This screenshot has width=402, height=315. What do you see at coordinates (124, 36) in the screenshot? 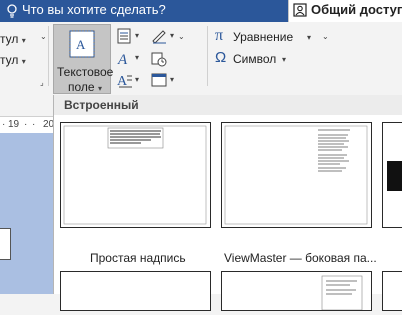
I see `quick-parts-icon` at bounding box center [124, 36].